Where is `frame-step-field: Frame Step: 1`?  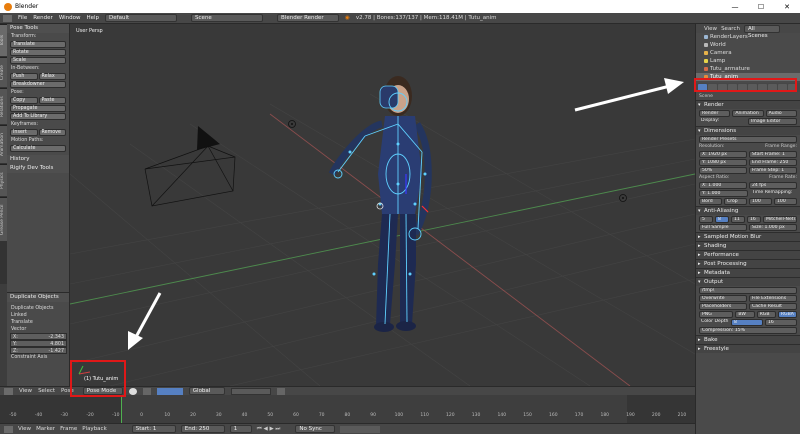 frame-step-field: Frame Step: 1 is located at coordinates (773, 170).